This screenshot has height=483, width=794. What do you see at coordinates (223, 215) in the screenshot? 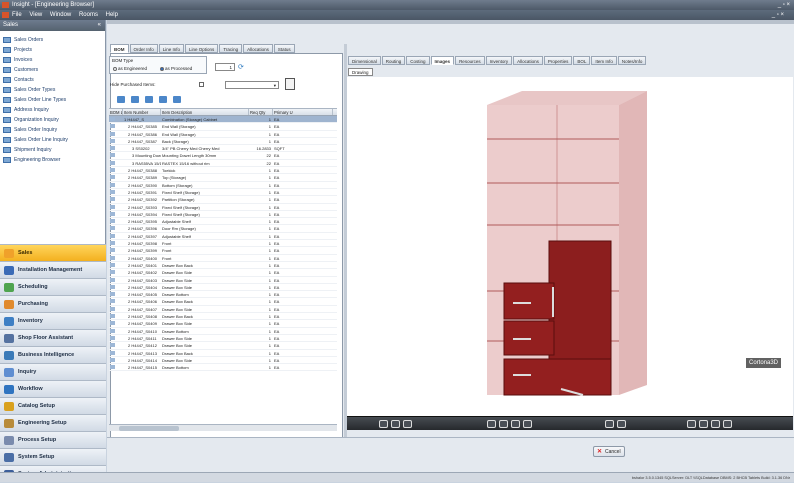
I see `table-row: 2 H4447_S0394 Fixed Shelf (Storage) 1 EA` at bounding box center [223, 215].